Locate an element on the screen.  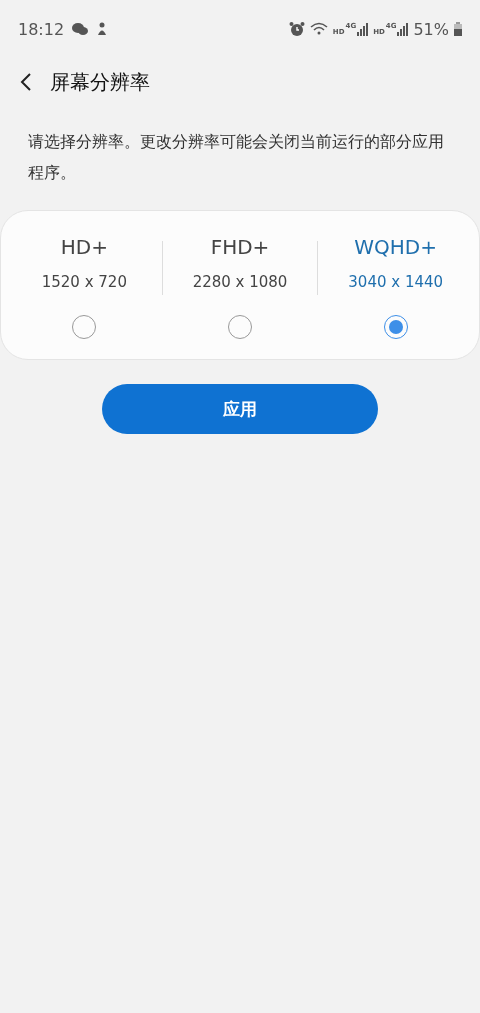
resolution-size: 2280 x 1080 is located at coordinates (240, 282).